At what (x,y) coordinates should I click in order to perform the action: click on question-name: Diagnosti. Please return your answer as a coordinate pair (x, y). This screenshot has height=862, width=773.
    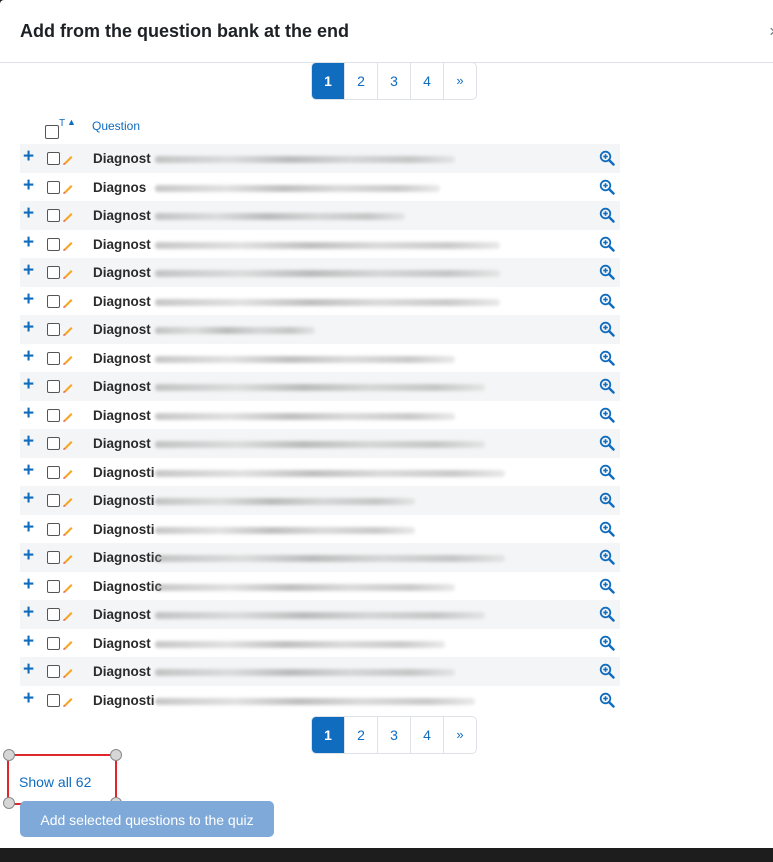
    Looking at the image, I should click on (124, 500).